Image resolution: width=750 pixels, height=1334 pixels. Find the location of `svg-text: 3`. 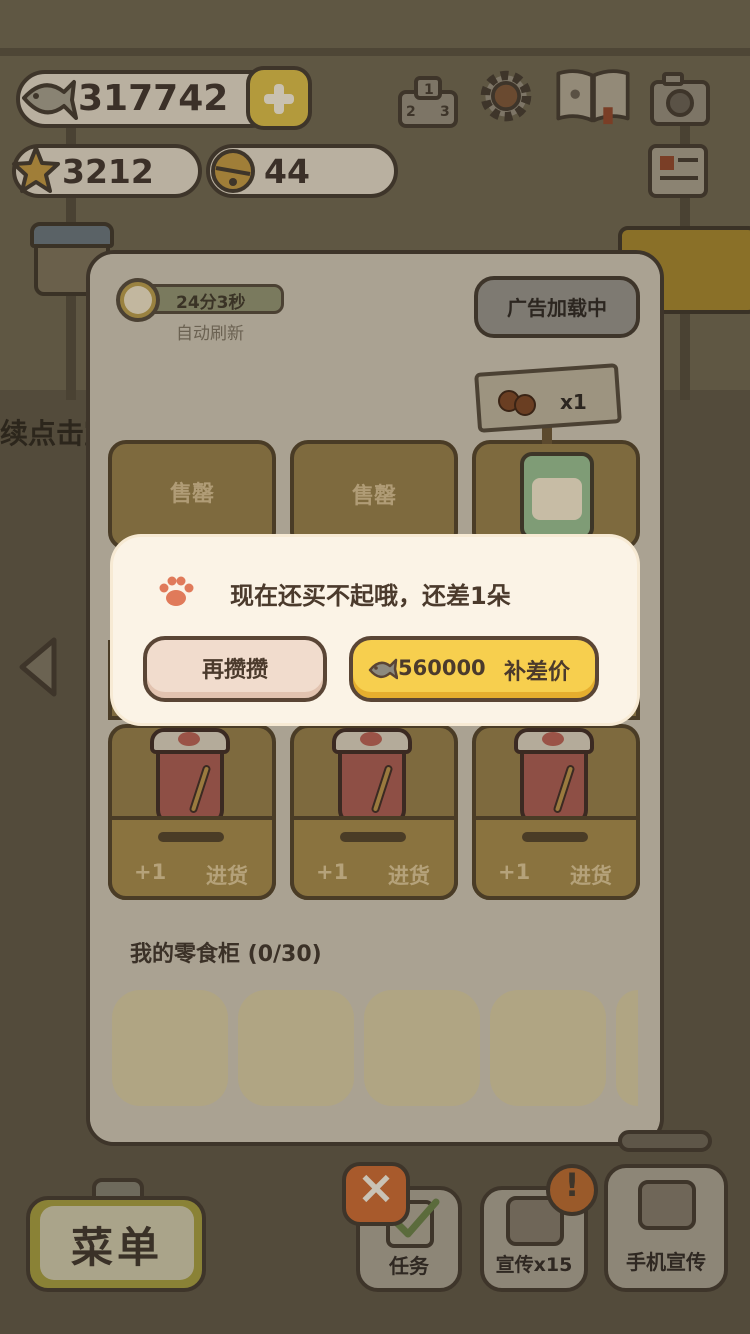

svg-text: 3 is located at coordinates (445, 112).